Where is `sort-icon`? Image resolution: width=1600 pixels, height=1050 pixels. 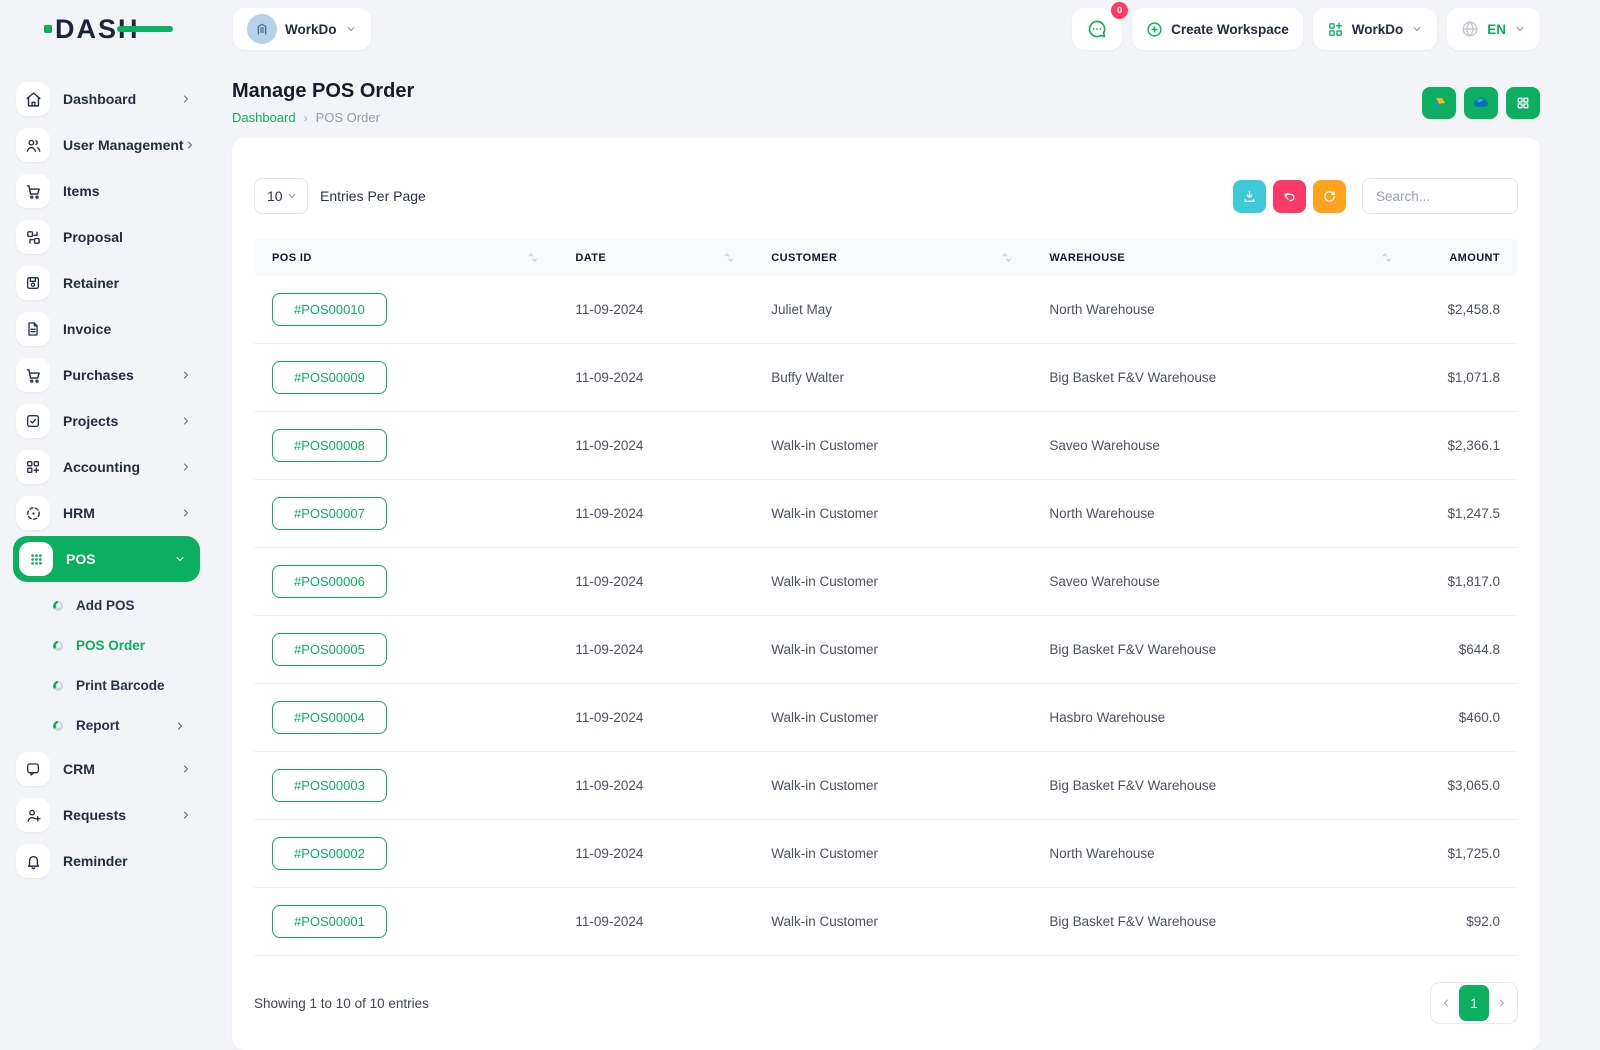 sort-icon is located at coordinates (1386, 257).